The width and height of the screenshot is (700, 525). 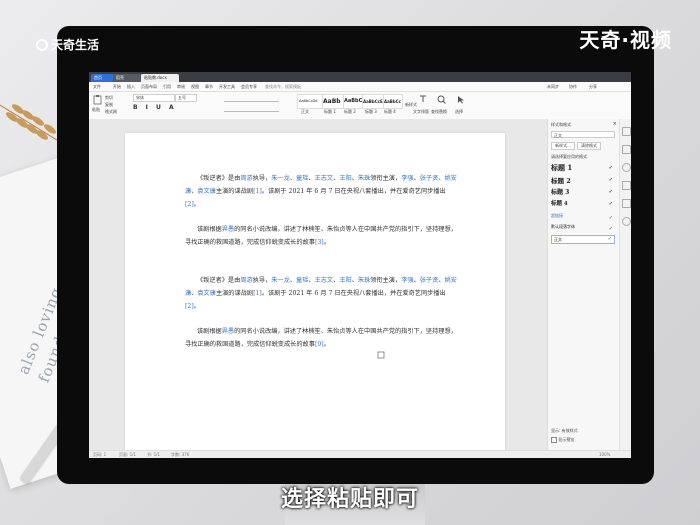 I want to click on text-layout-icon, so click(x=423, y=99).